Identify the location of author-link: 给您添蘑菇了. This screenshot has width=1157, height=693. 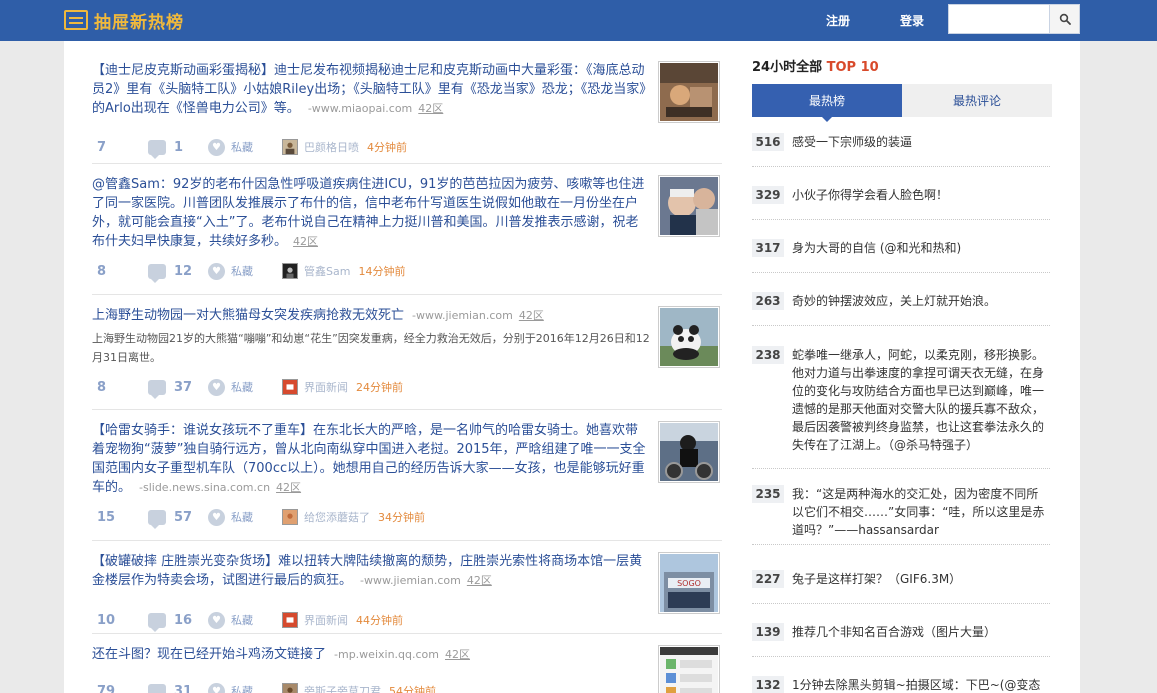
(337, 517).